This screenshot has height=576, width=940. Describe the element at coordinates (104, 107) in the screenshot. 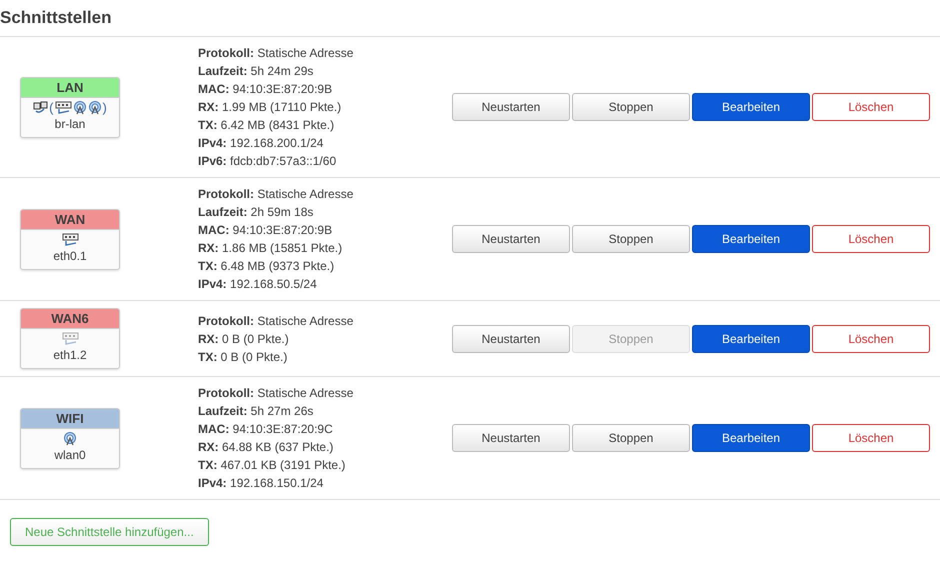

I see `parenthesis: )` at that location.